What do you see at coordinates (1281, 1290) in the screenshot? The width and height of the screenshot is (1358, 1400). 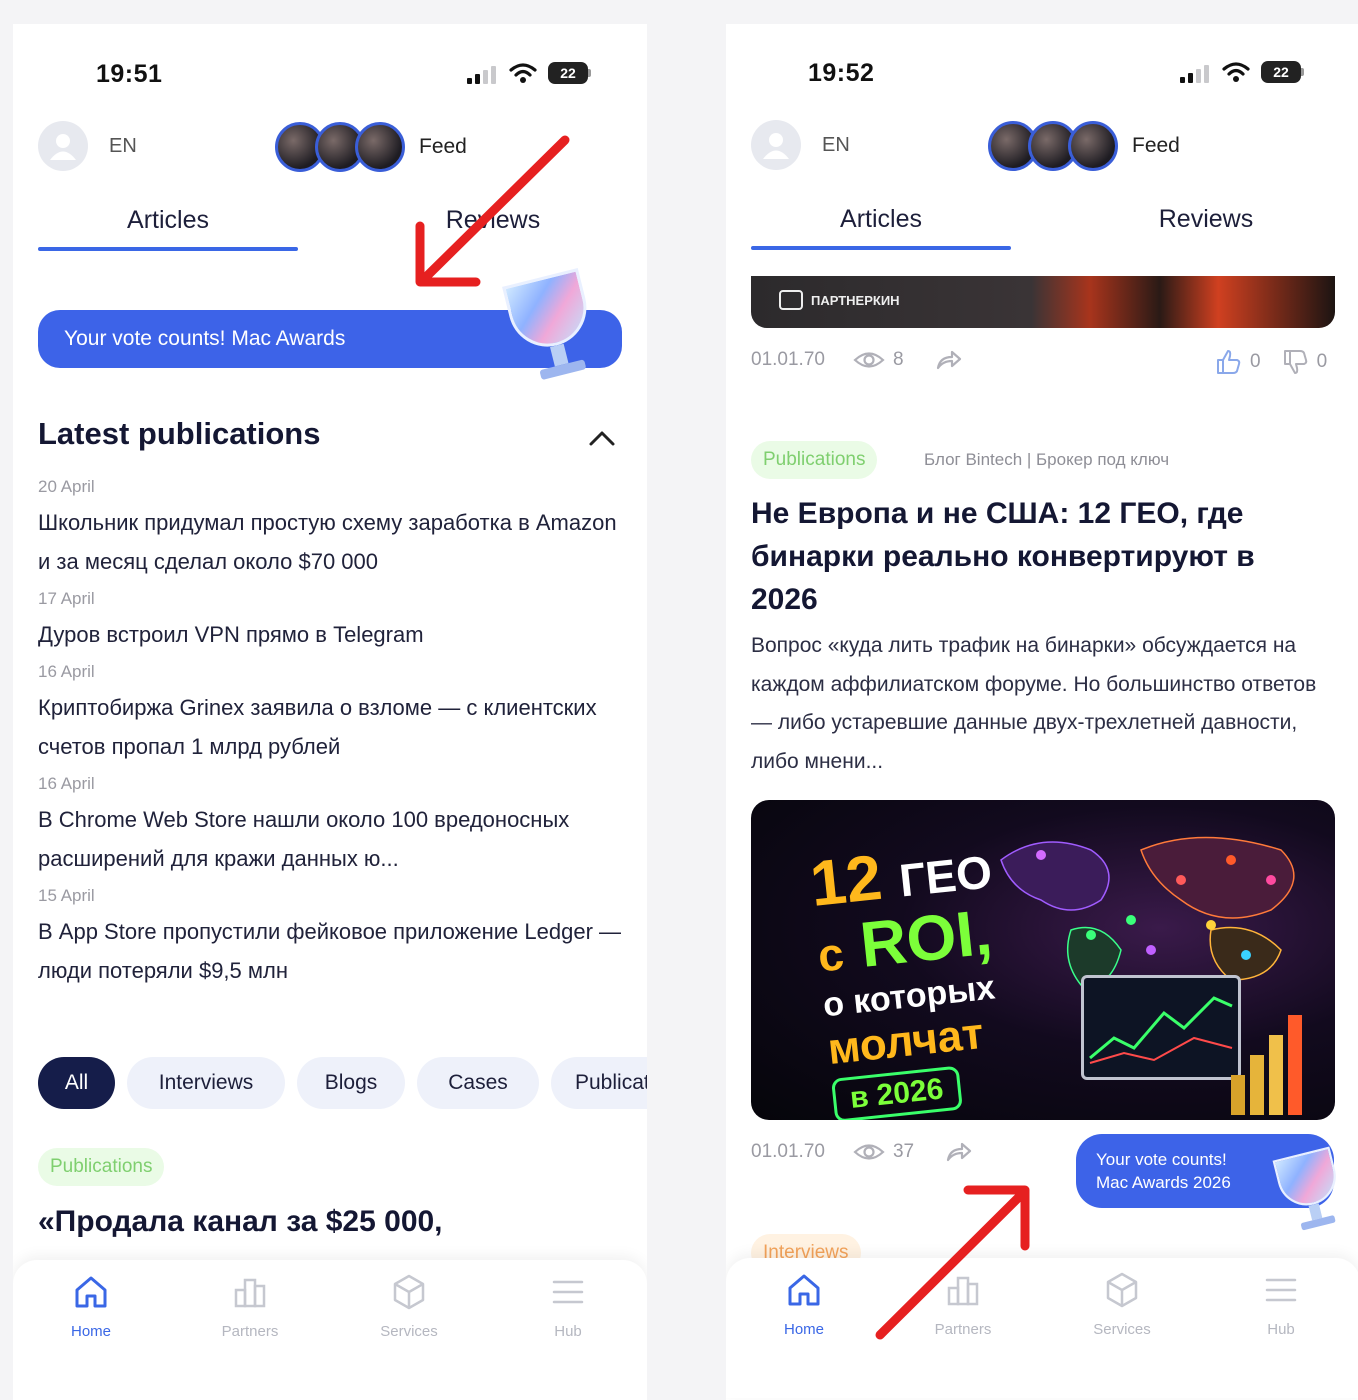 I see `menu-icon` at bounding box center [1281, 1290].